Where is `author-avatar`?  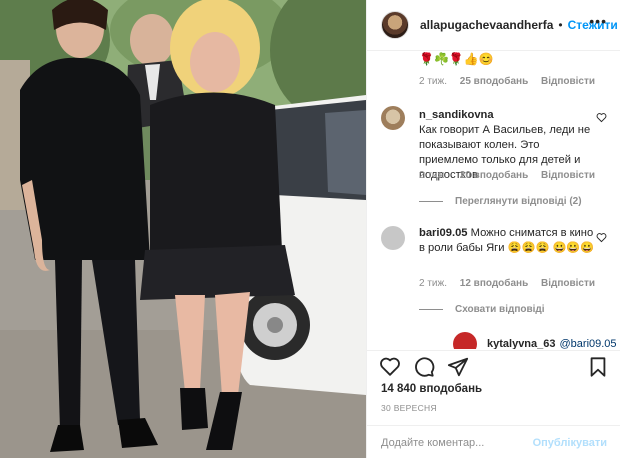
author-avatar is located at coordinates (395, 25).